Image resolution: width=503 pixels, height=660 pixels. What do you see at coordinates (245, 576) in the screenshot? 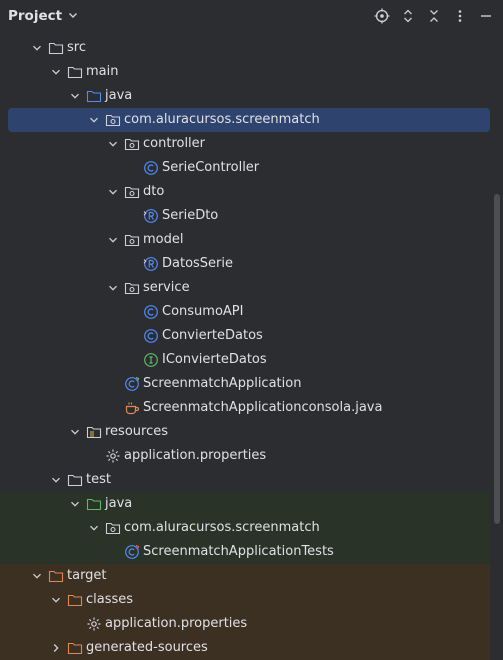
I see `tree-item-target: target` at bounding box center [245, 576].